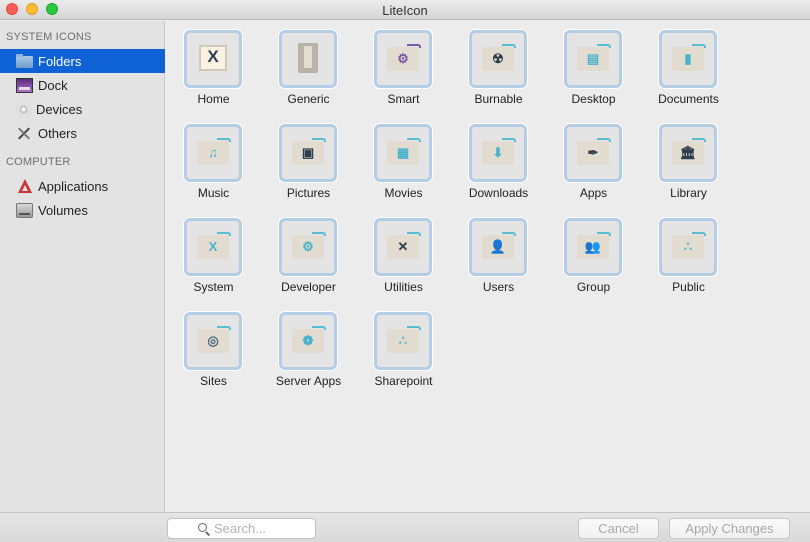  I want to click on icon-well: 👤, so click(498, 247).